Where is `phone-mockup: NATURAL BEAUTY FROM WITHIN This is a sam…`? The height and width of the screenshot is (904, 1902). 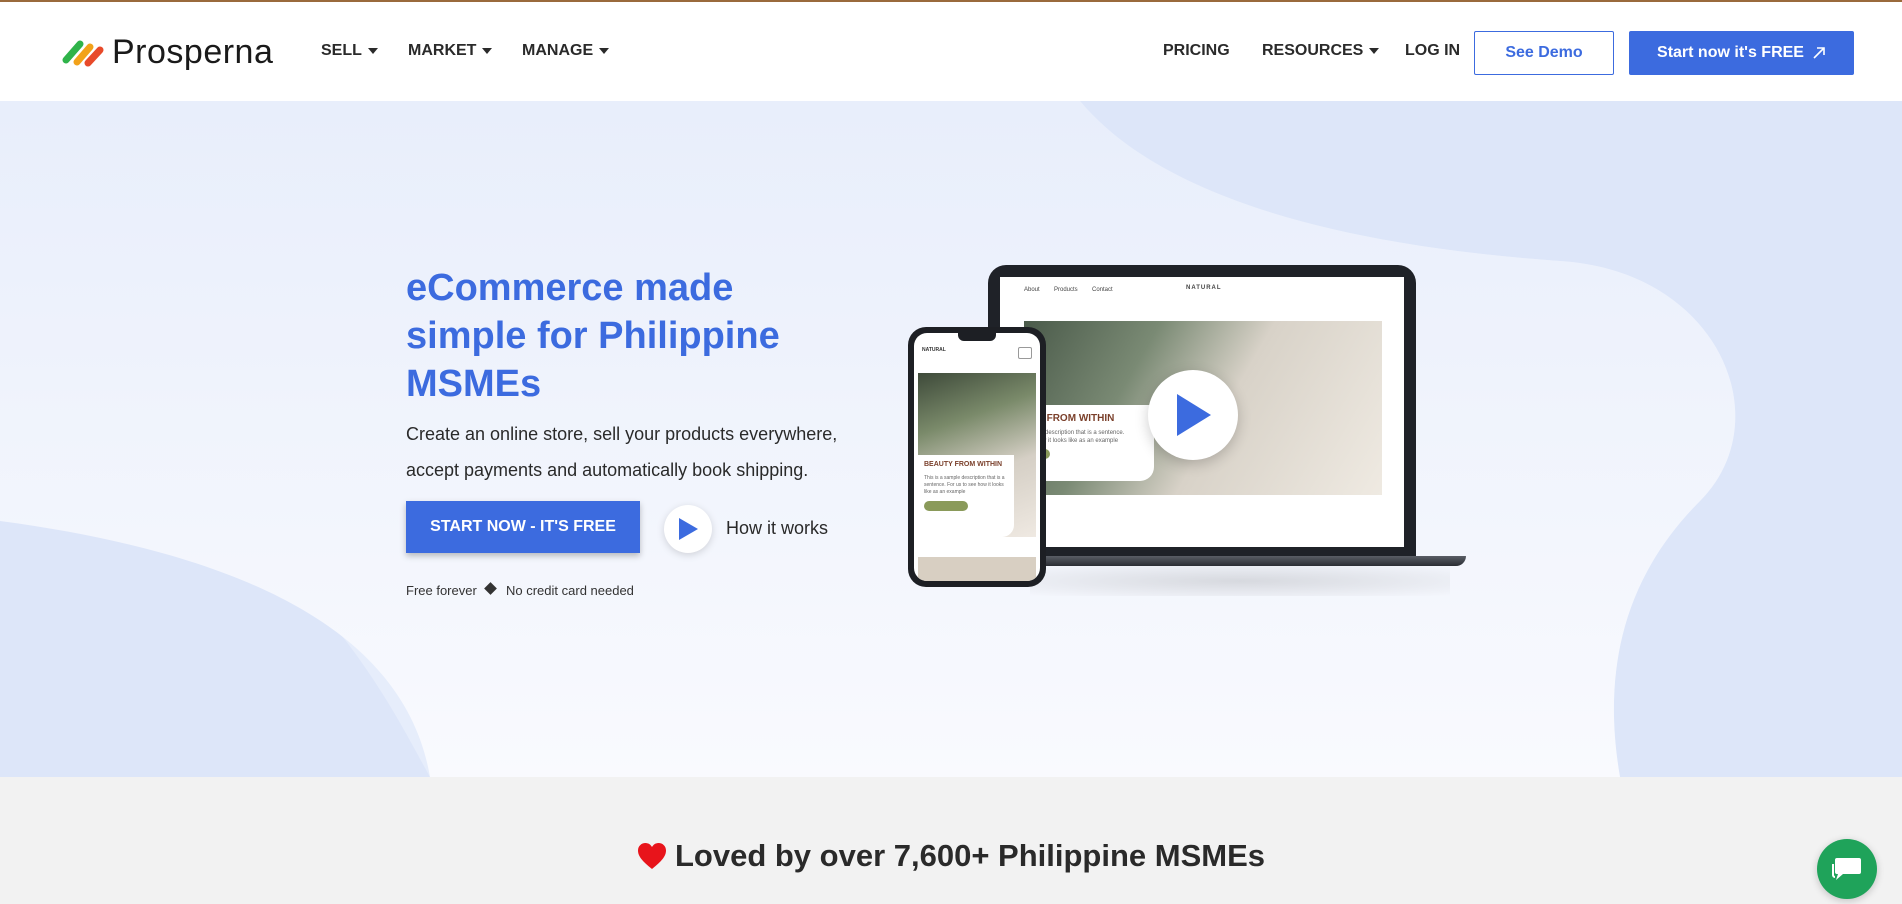
phone-mockup: NATURAL BEAUTY FROM WITHIN This is a sam… is located at coordinates (977, 457).